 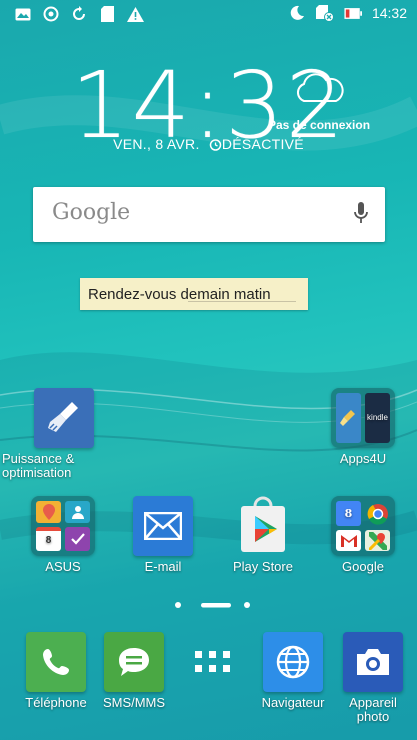 What do you see at coordinates (209, 214) in the screenshot?
I see `google-search-bar: Google` at bounding box center [209, 214].